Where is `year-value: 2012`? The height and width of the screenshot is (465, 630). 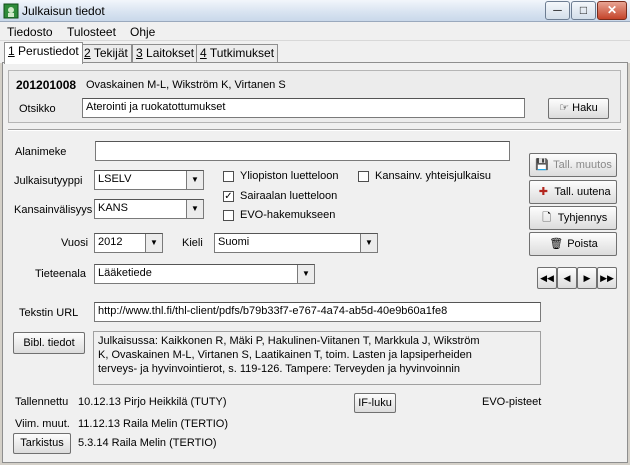
year-value: 2012 is located at coordinates (110, 242).